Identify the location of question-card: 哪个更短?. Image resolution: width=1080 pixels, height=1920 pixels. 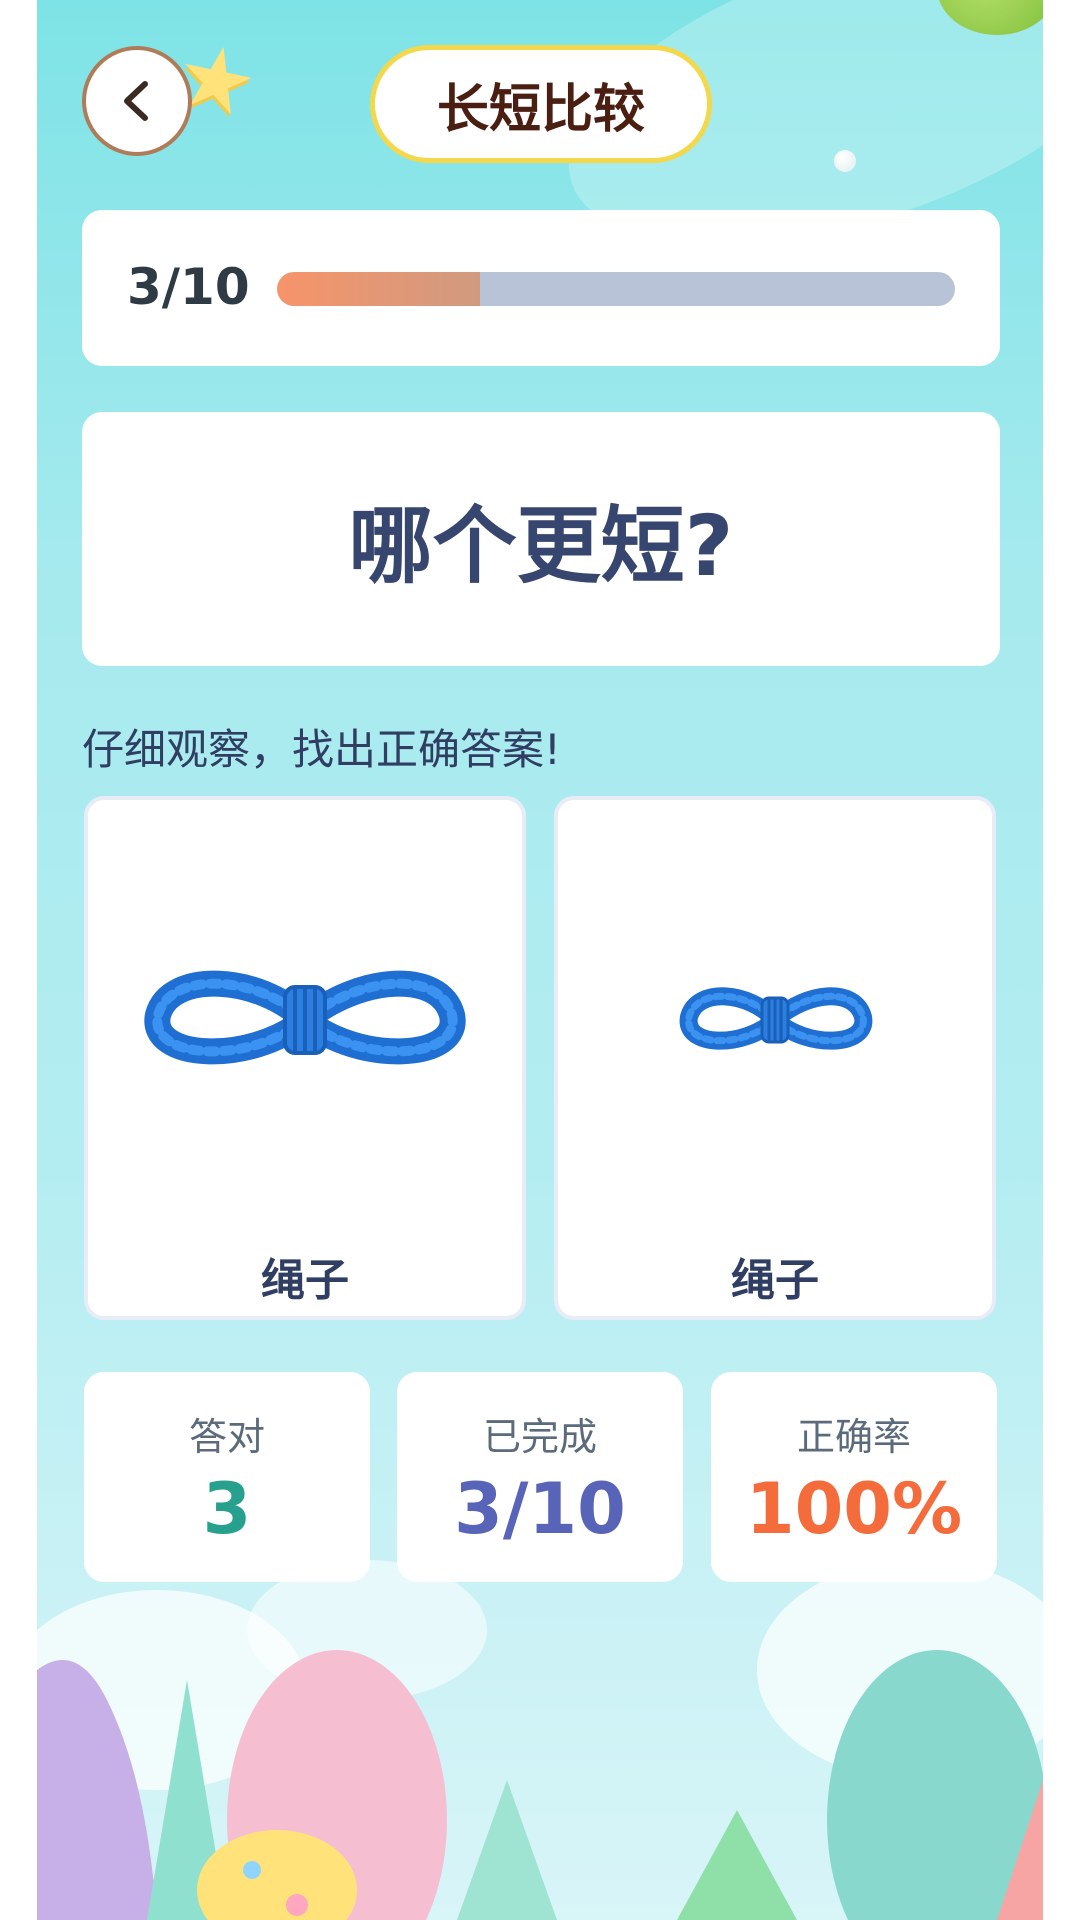
(541, 539).